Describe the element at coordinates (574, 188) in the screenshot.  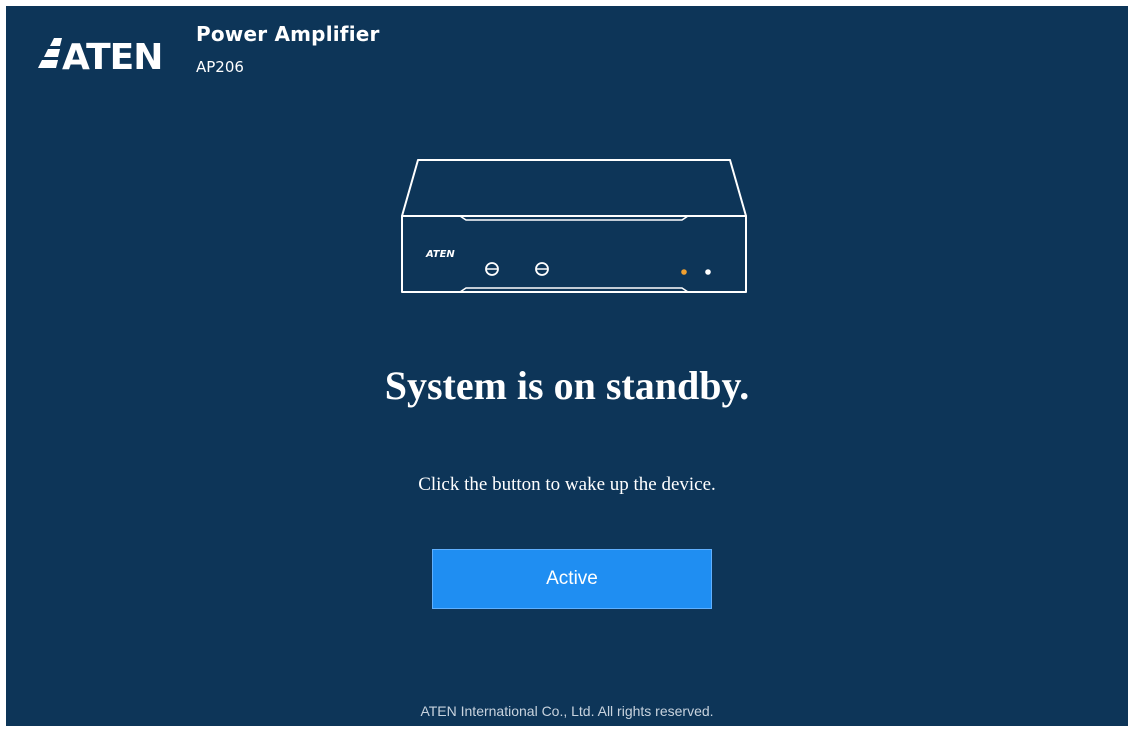
I see `device-top-panel` at that location.